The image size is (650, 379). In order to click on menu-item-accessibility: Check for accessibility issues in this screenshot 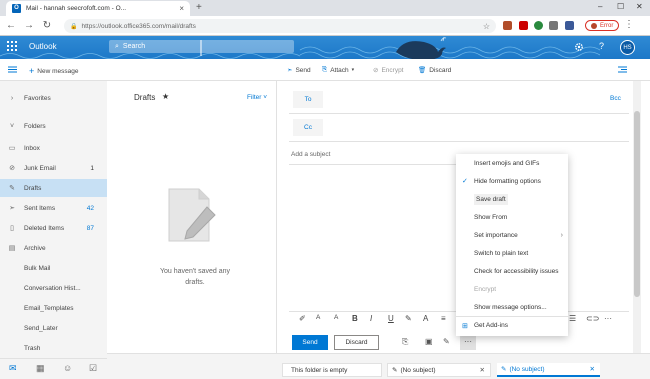, I will do `click(512, 271)`.